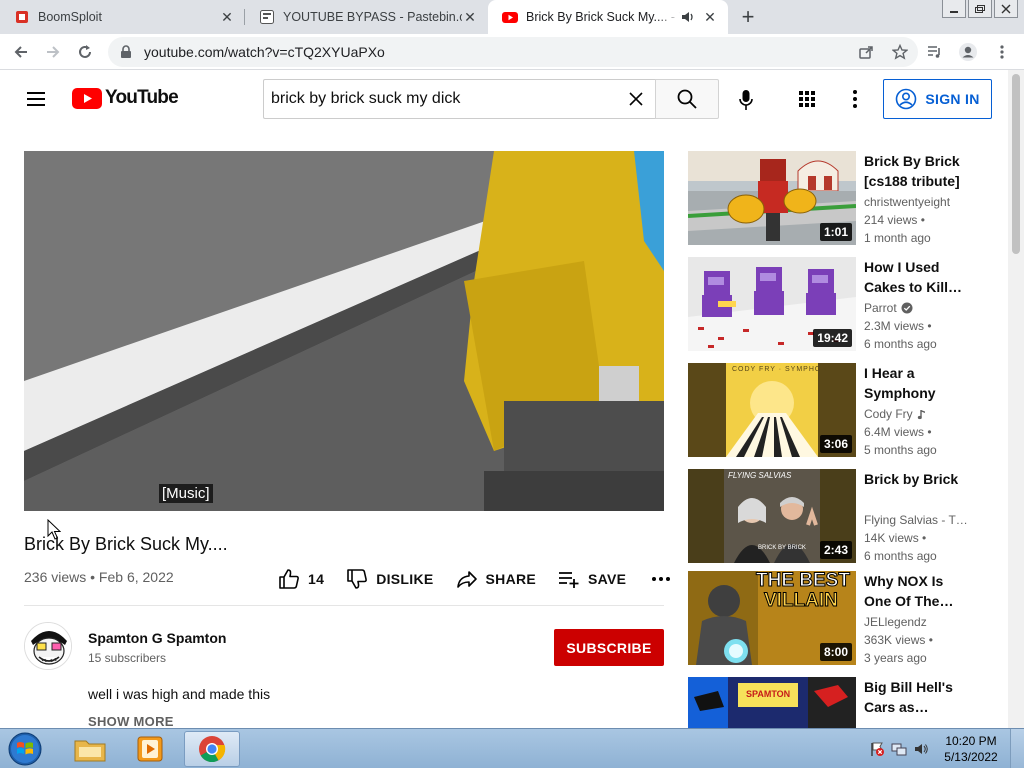 The height and width of the screenshot is (768, 1024). I want to click on address-bar: youtube.com/watch?v=cTQ2XYUaPXo, so click(513, 52).